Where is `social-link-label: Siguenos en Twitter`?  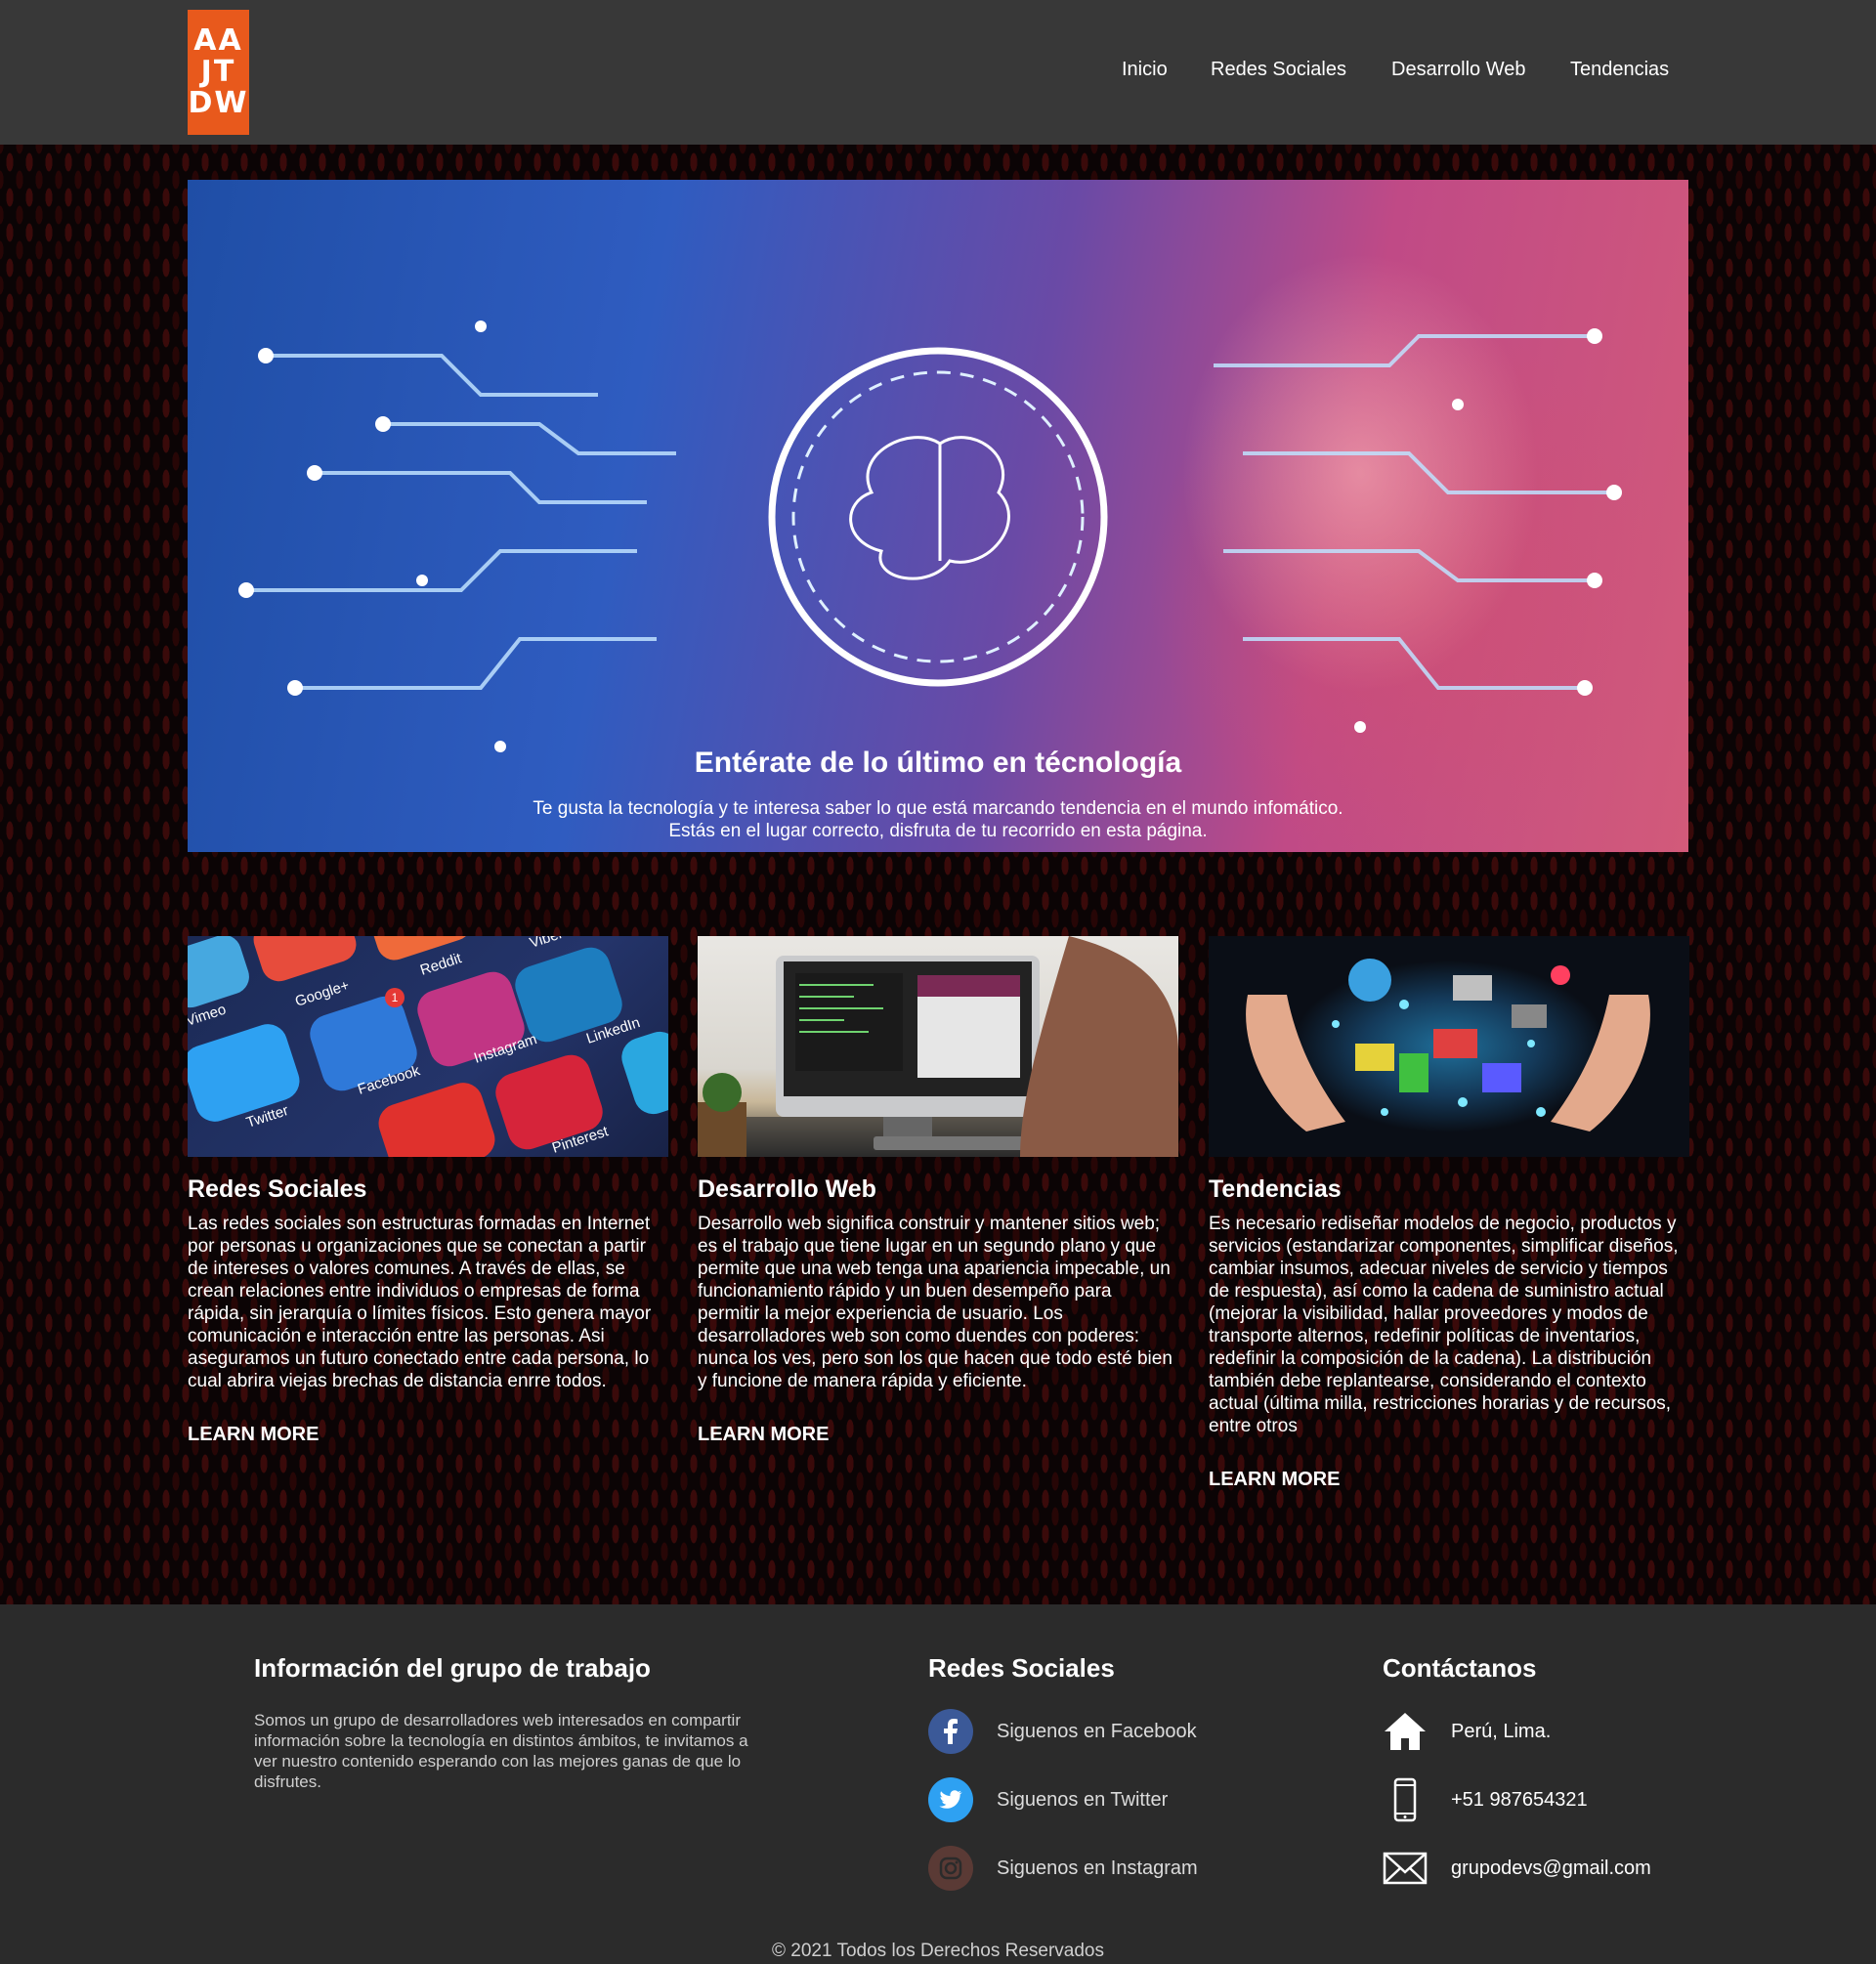
social-link-label: Siguenos en Twitter is located at coordinates (1083, 1799).